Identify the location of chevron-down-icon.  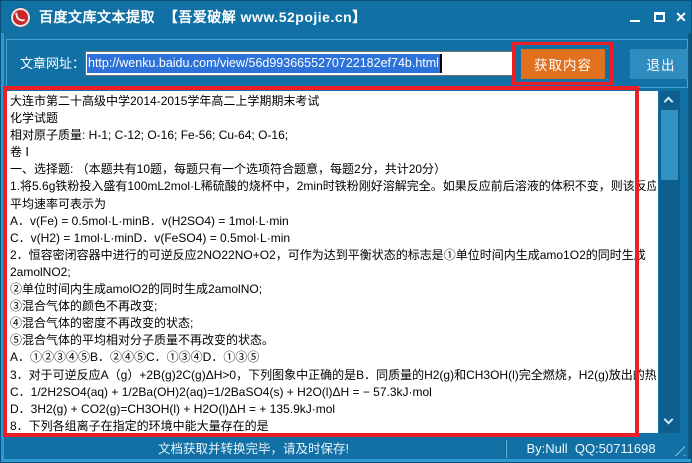
(668, 419).